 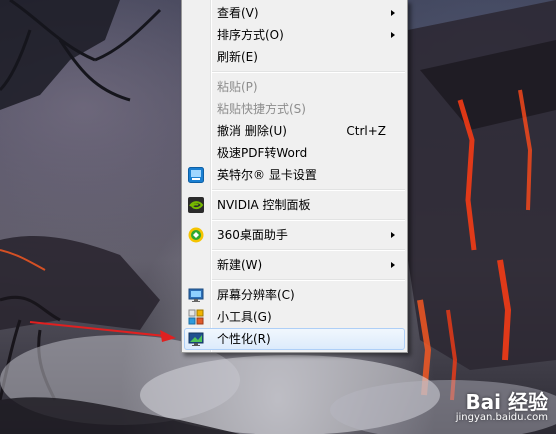 I want to click on menu-item-label: 360桌面助手, so click(x=252, y=235).